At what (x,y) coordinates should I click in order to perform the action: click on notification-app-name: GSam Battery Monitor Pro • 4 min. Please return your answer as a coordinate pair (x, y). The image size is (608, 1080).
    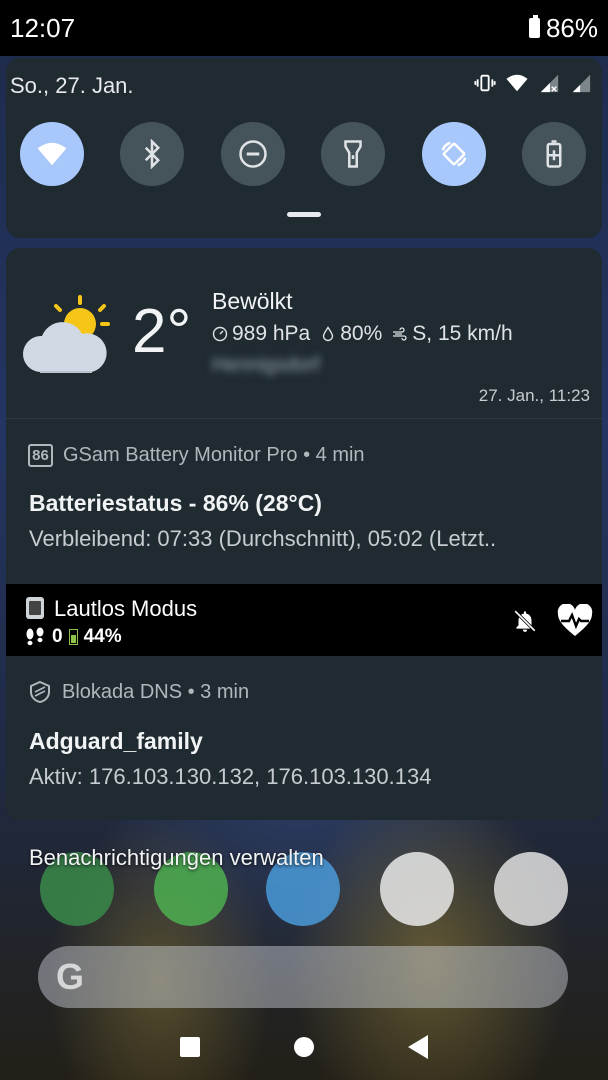
    Looking at the image, I should click on (214, 455).